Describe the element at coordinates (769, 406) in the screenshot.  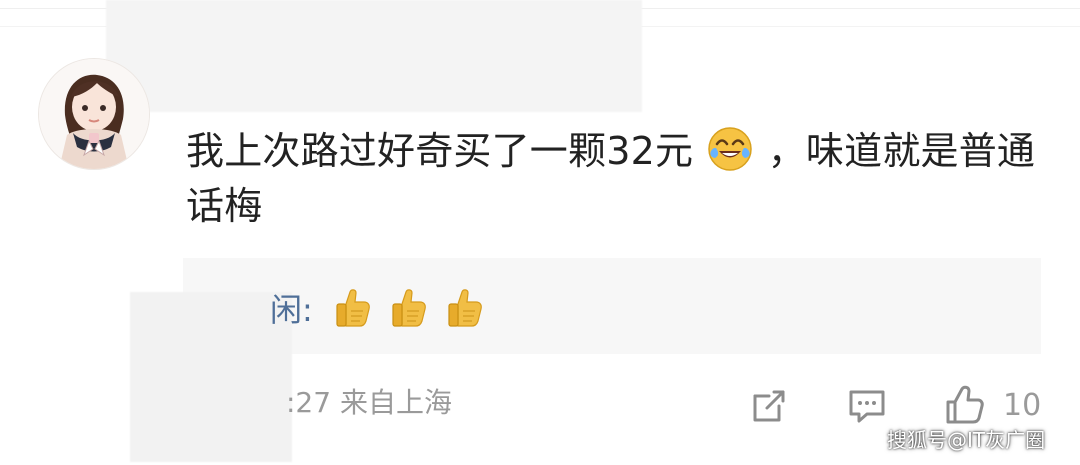
I see `share-icon` at that location.